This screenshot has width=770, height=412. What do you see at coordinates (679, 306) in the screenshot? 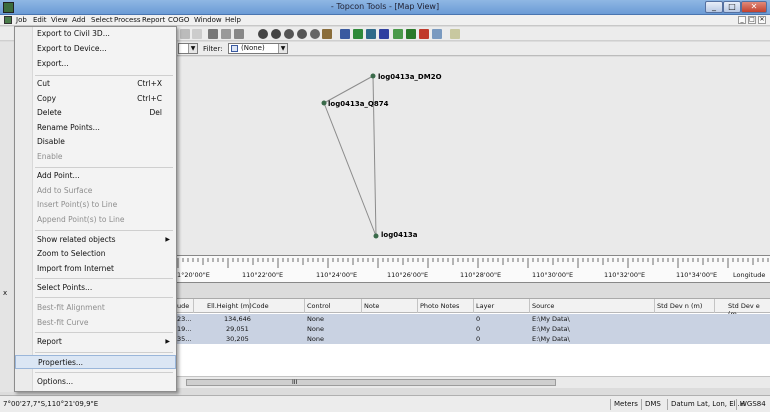
I see `column-header: Std Dev n (m)` at bounding box center [679, 306].